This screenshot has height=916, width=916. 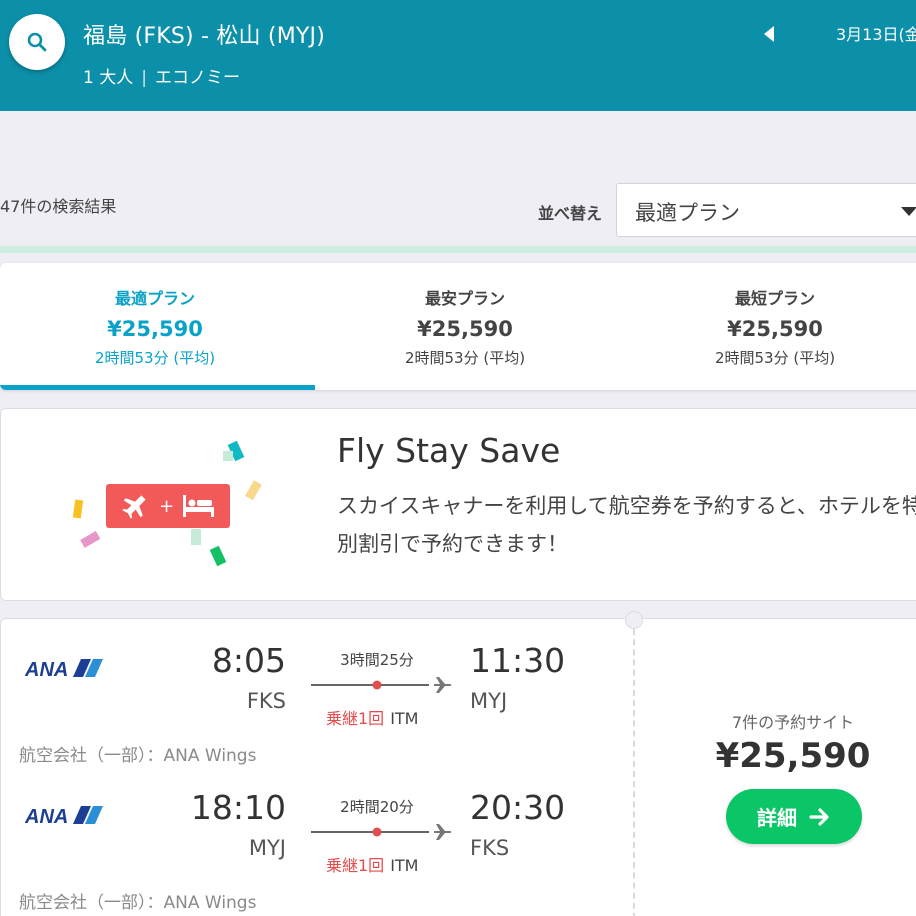 I want to click on search-icon, so click(x=37, y=42).